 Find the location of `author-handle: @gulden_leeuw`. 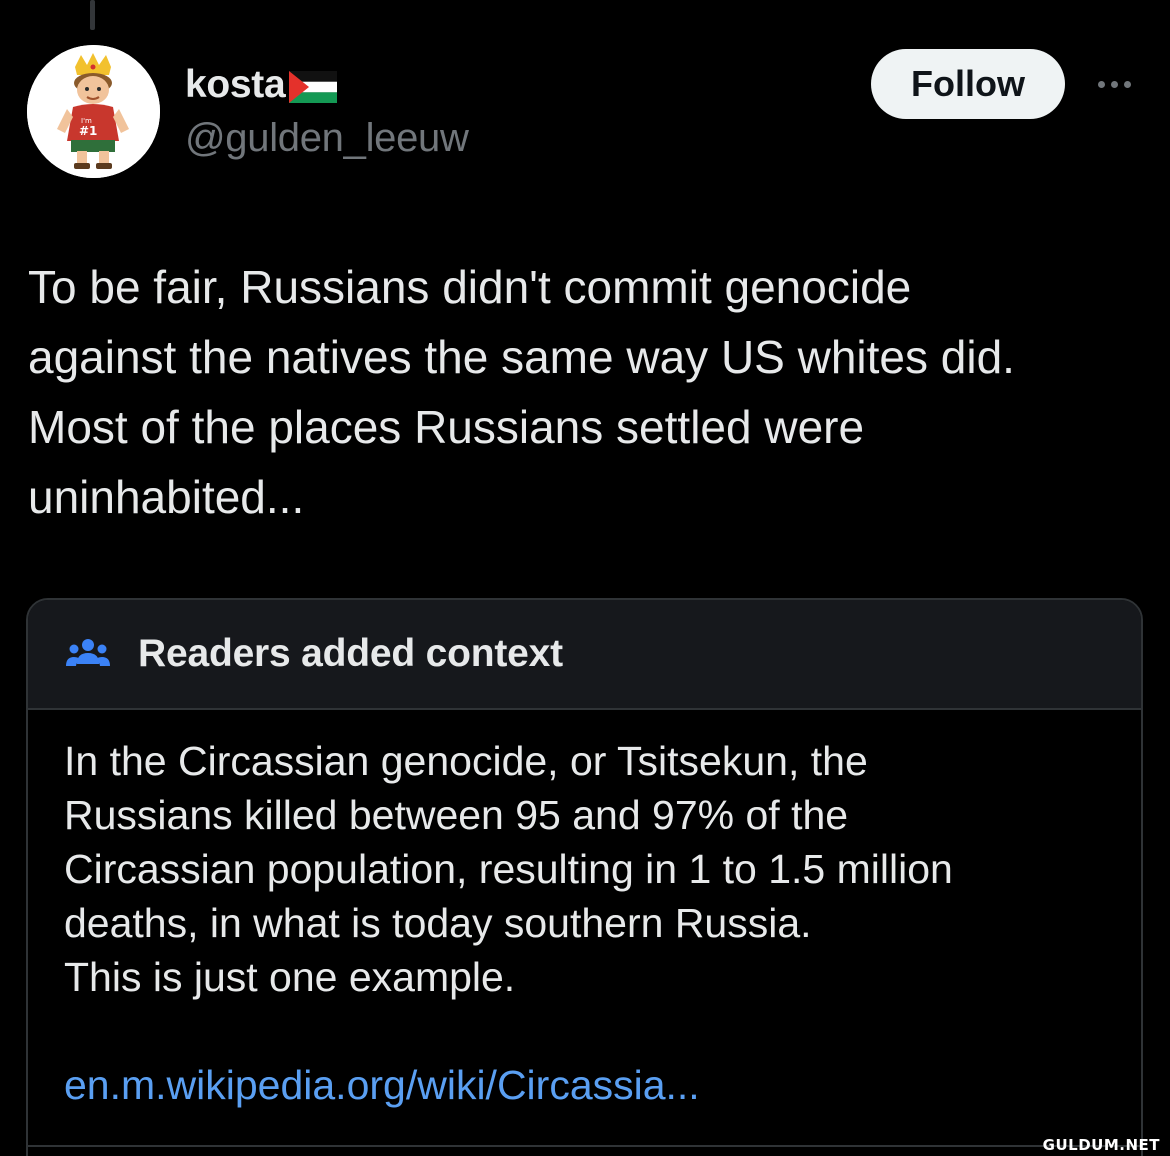

author-handle: @gulden_leeuw is located at coordinates (327, 138).